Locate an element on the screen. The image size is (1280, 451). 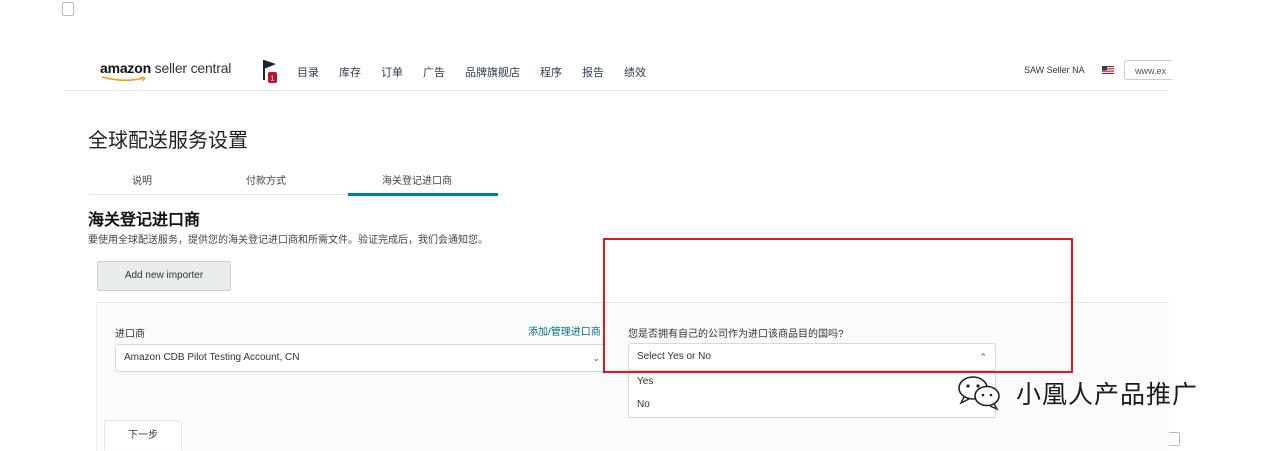
svg-text: 1 is located at coordinates (273, 79).